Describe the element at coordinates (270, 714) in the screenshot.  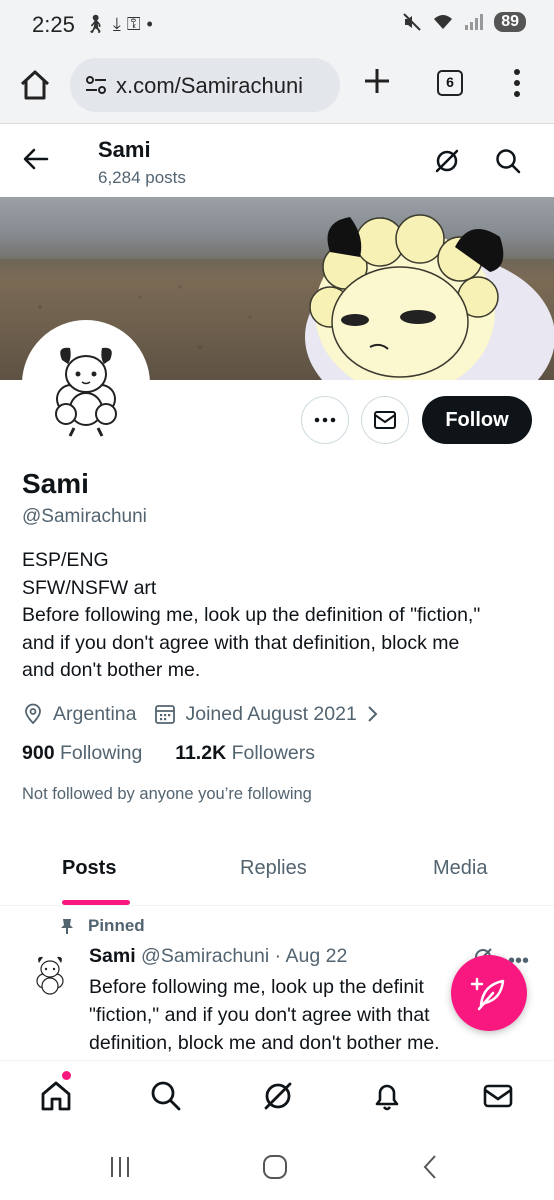
I see `profile-joined: Joined August 2021` at that location.